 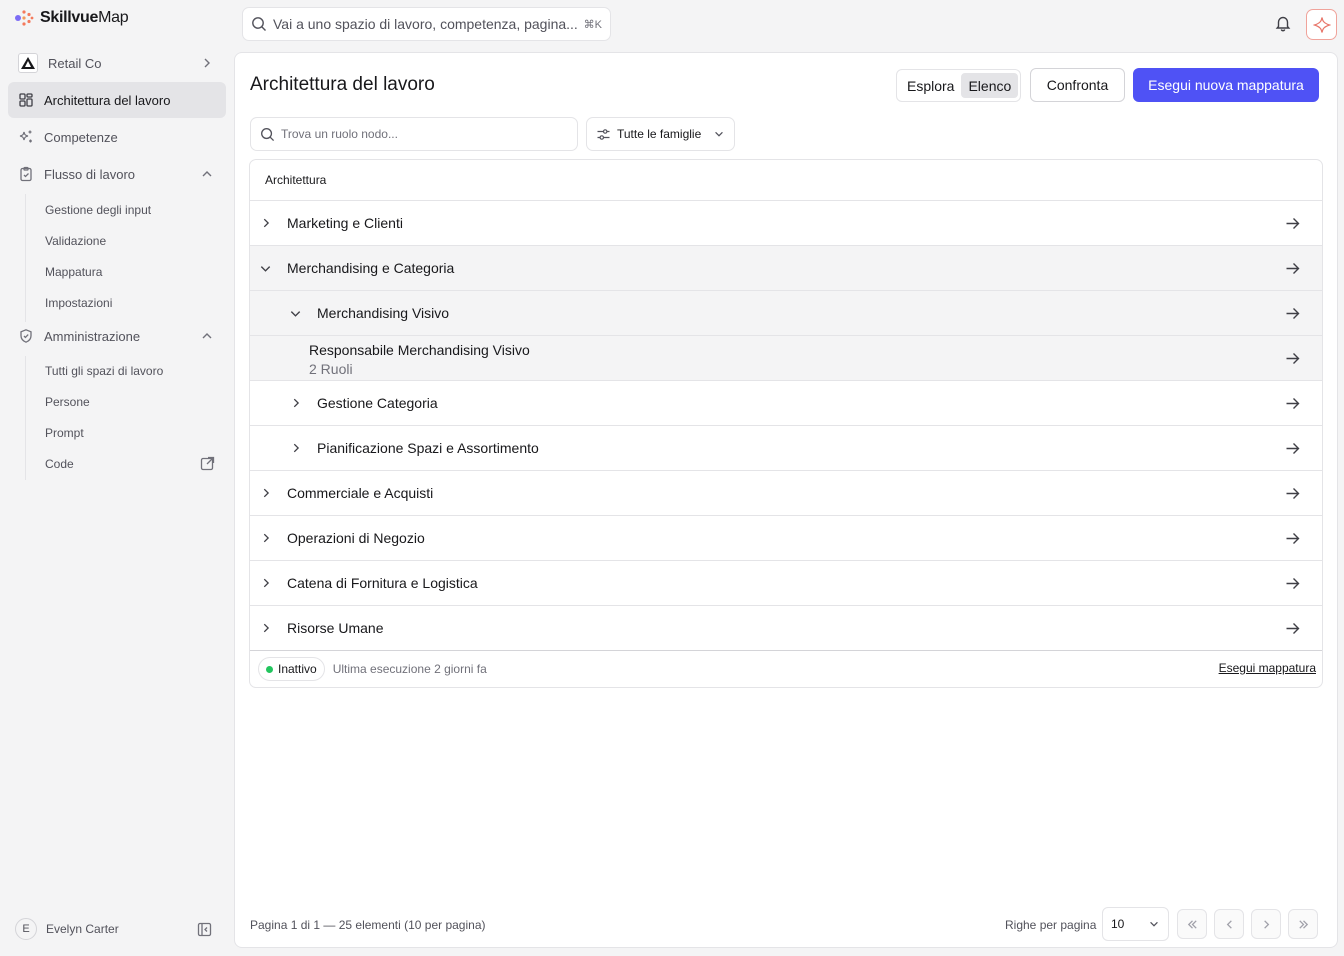 I want to click on filter-sliders-icon, so click(x=603, y=134).